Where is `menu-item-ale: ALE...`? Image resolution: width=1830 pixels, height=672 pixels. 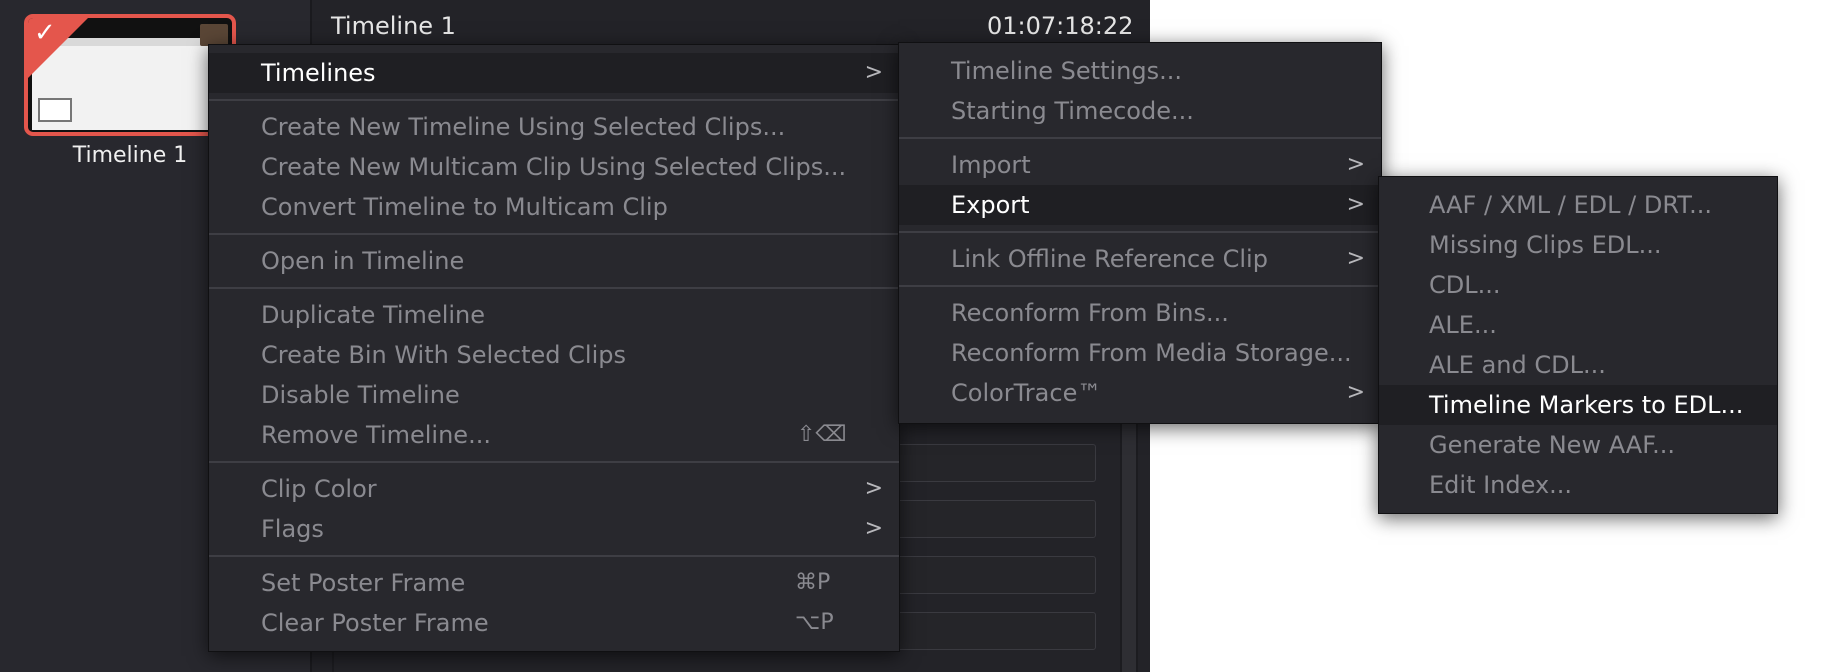
menu-item-ale: ALE... is located at coordinates (1578, 325).